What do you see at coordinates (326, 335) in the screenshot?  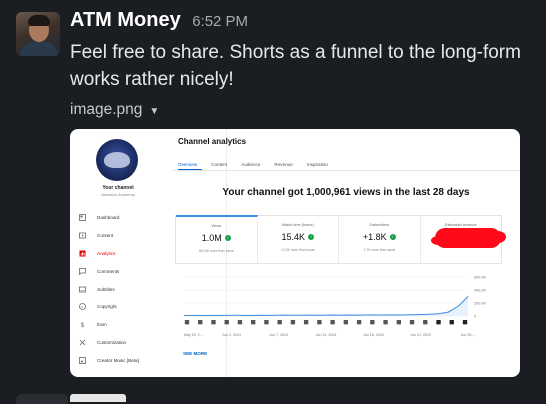 I see `x-tick-label: Jun 12, 2024` at bounding box center [326, 335].